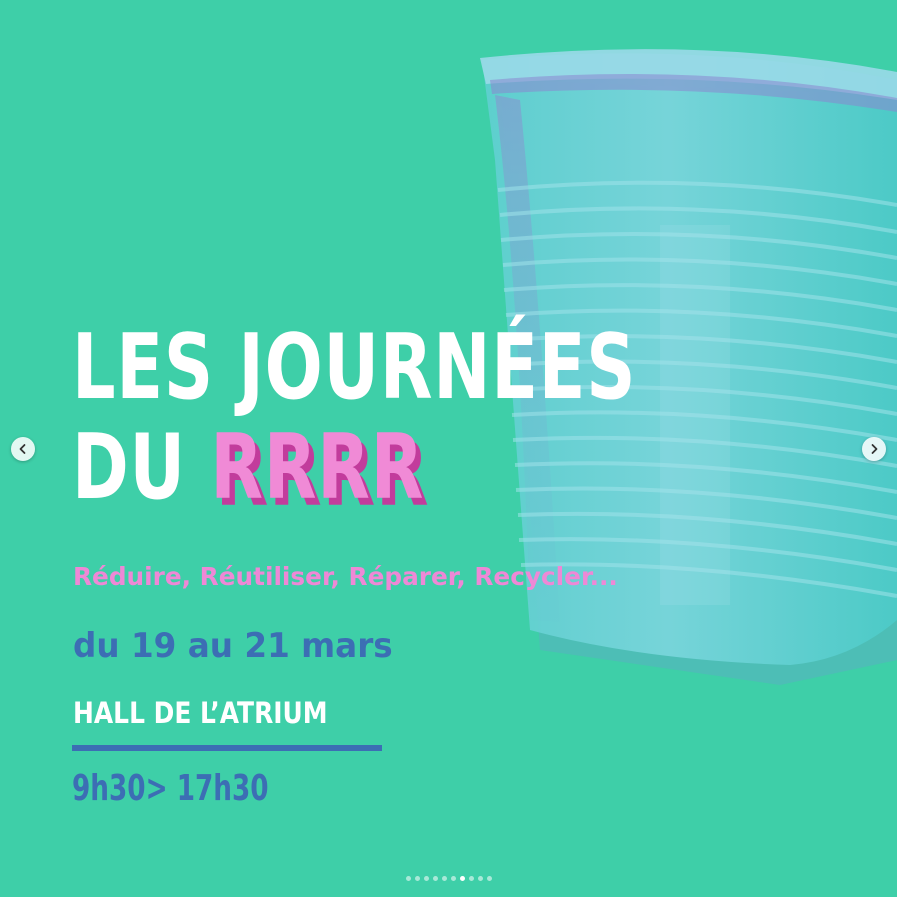 Image resolution: width=897 pixels, height=897 pixels. I want to click on event-hours: 9h30> 17h30, so click(170, 788).